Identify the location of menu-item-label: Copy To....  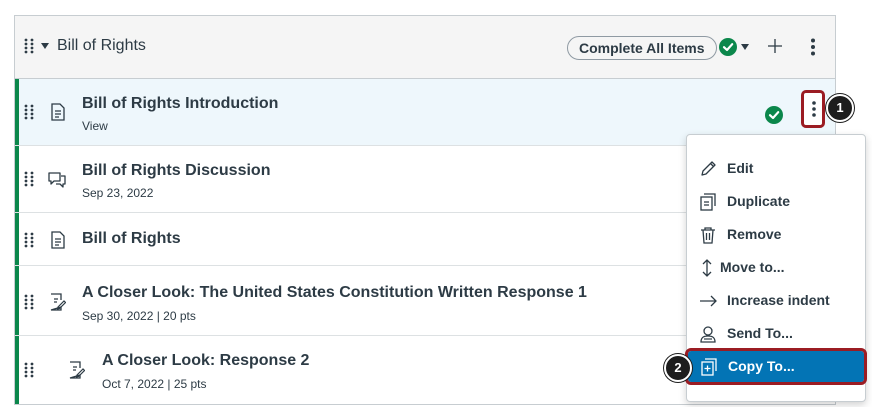
(761, 366).